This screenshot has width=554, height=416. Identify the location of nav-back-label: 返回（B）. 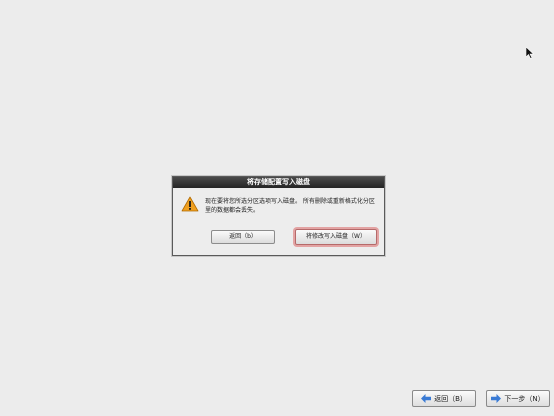
(450, 398).